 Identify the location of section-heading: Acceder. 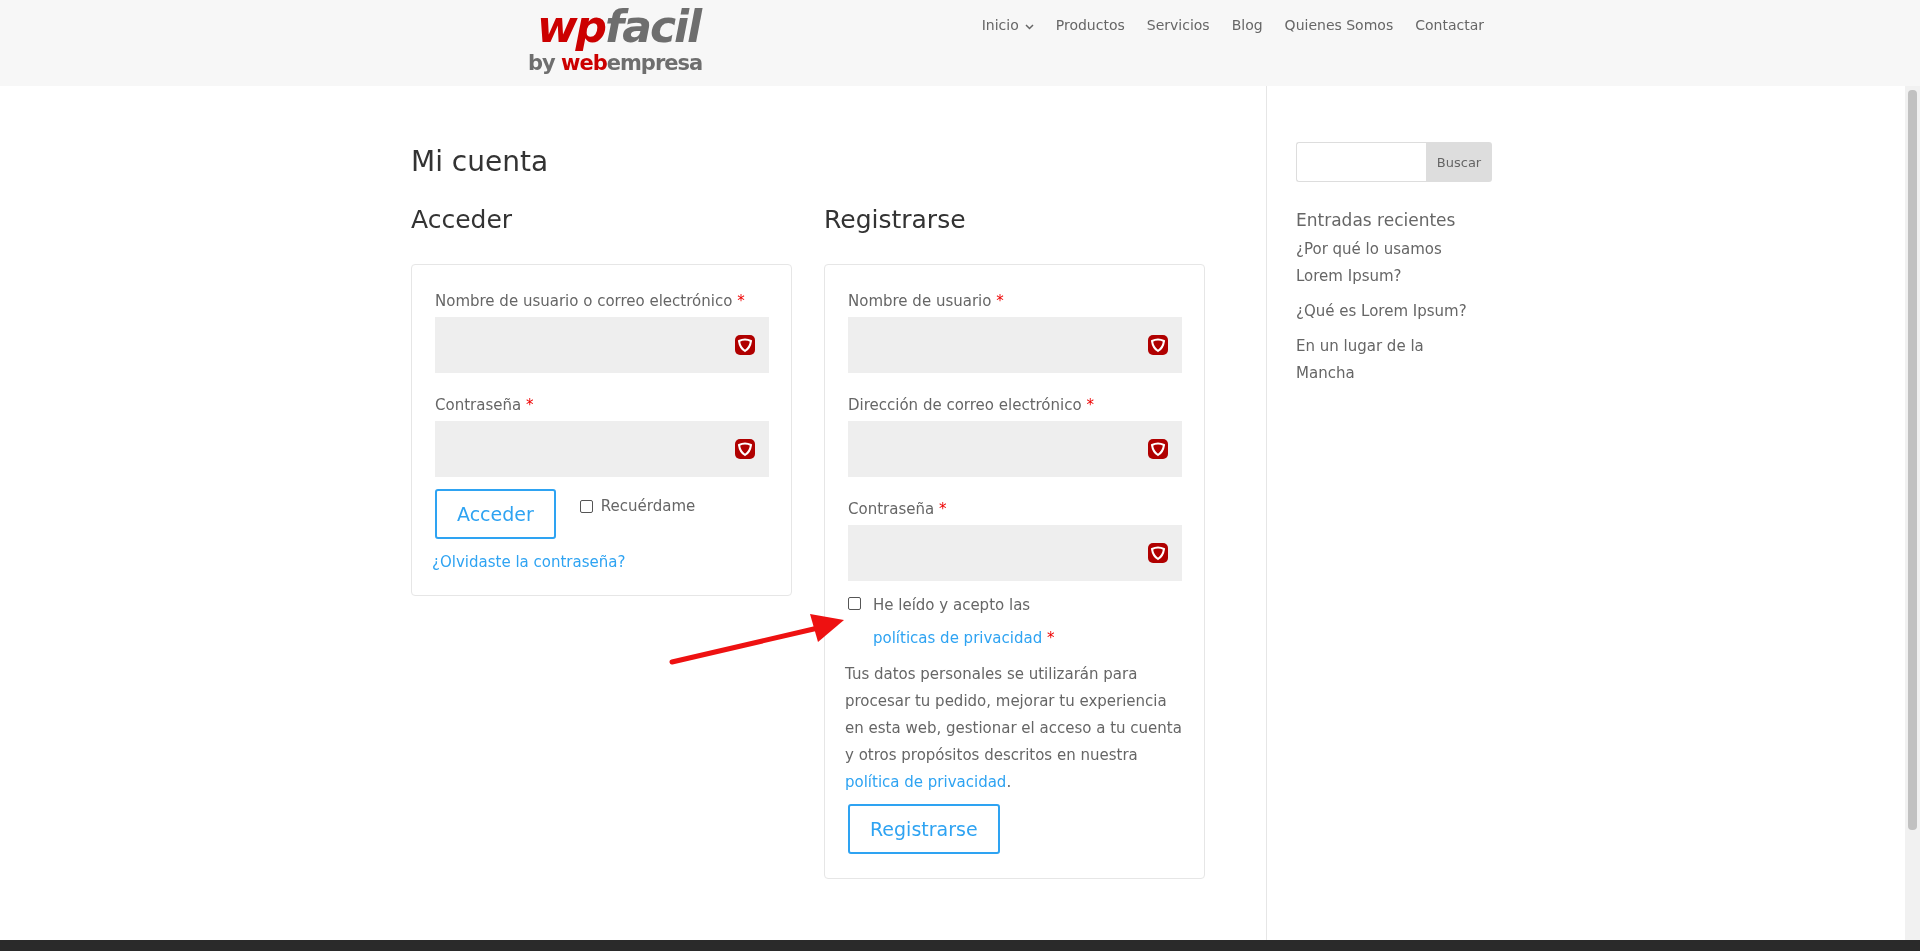
(462, 220).